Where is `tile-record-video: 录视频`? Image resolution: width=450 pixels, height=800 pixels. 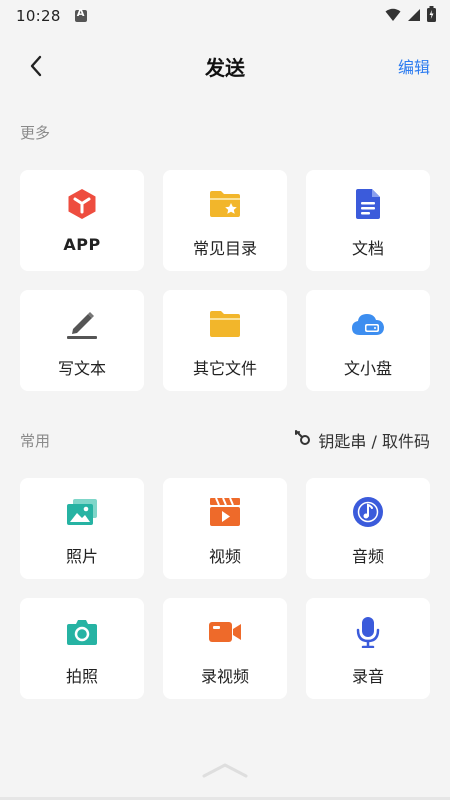 tile-record-video: 录视频 is located at coordinates (225, 648).